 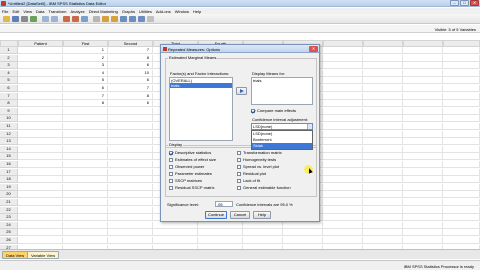 What do you see at coordinates (9, 134) in the screenshot?
I see `row-number: 12` at bounding box center [9, 134].